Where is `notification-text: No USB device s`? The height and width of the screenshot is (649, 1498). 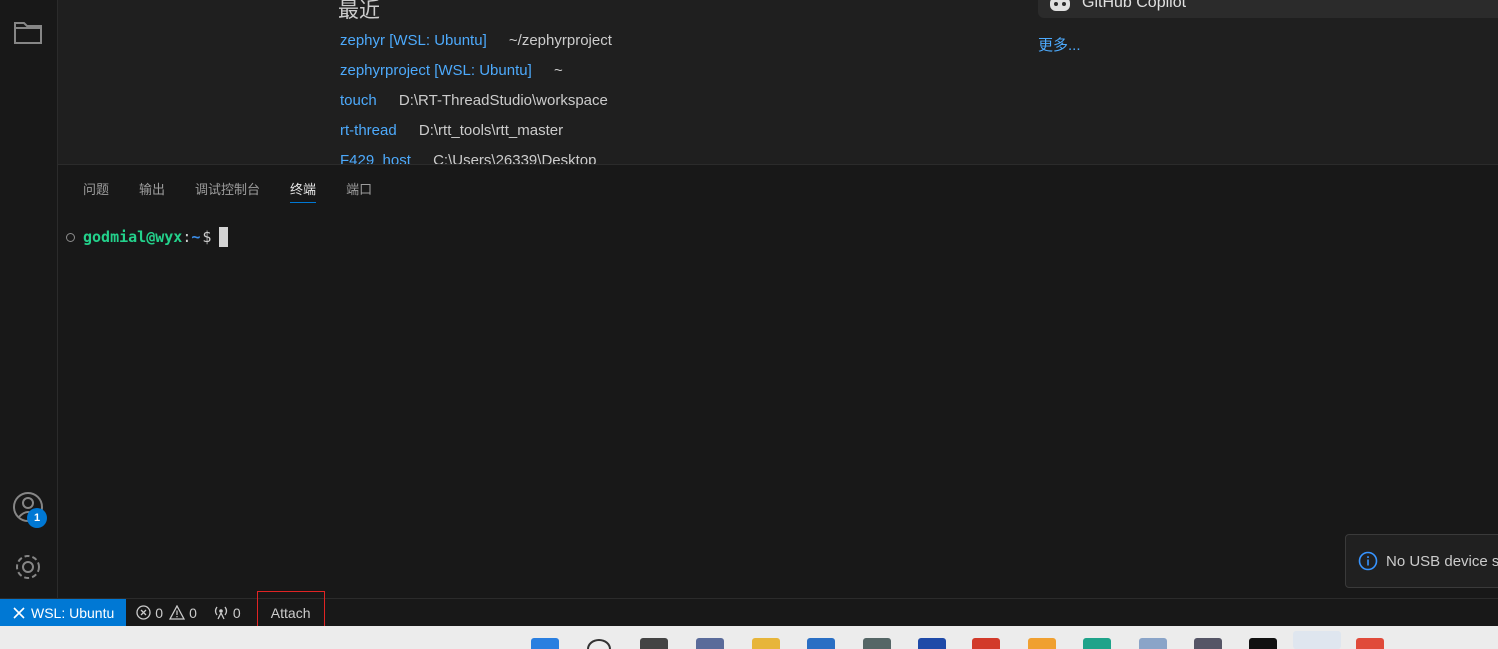
notification-text: No USB device s is located at coordinates (1442, 561).